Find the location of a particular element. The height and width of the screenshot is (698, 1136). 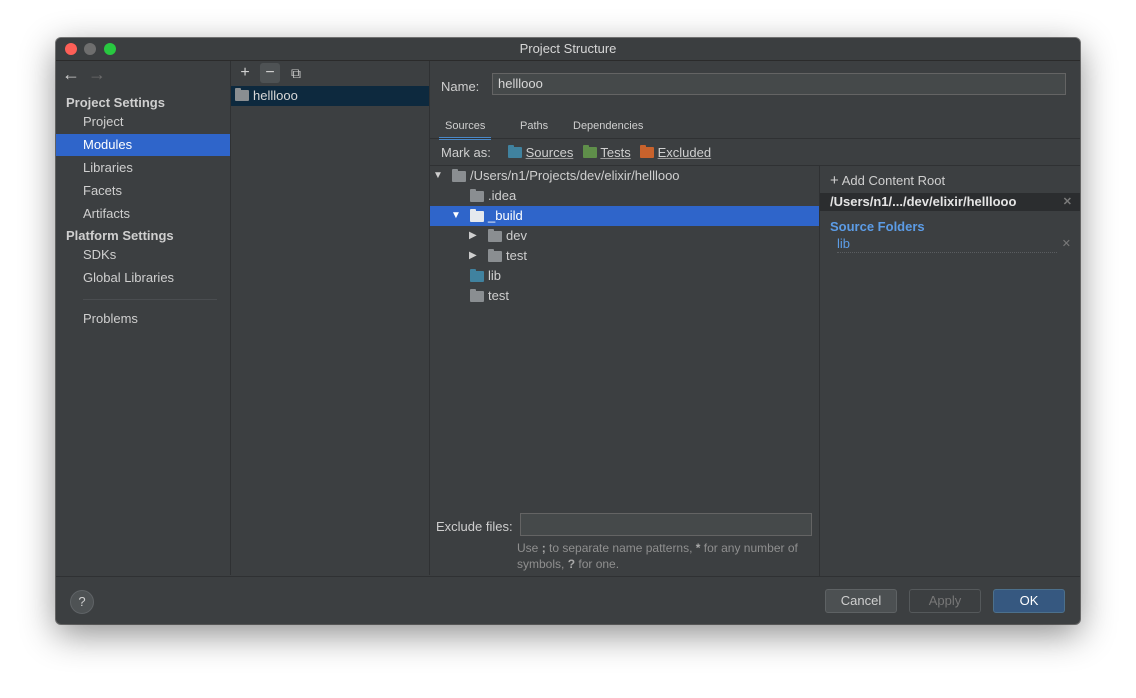

mark-sources-button: Sources is located at coordinates (540, 152).